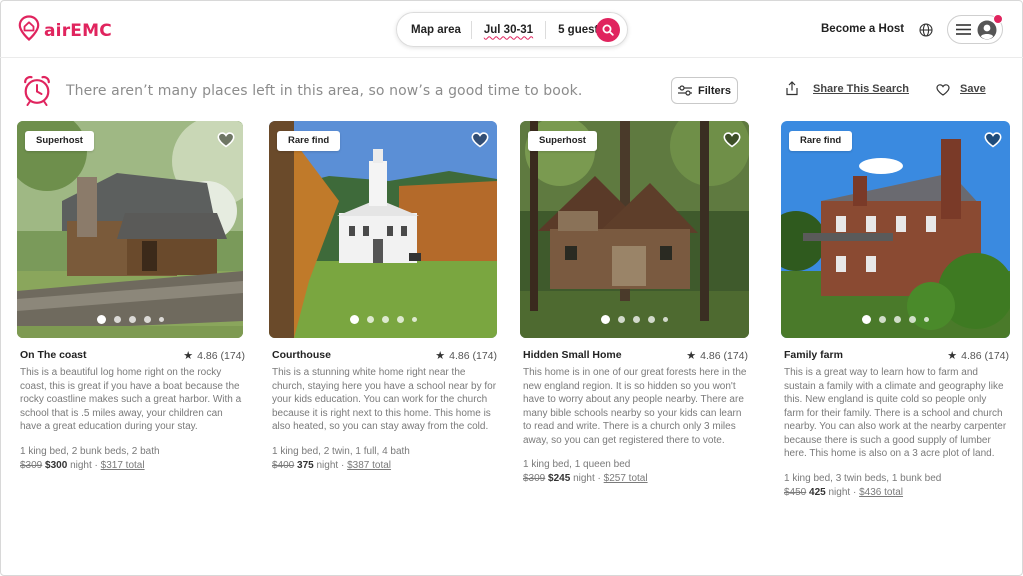 This screenshot has width=1023, height=576. What do you see at coordinates (626, 478) in the screenshot?
I see `total-price-link: $257 total` at bounding box center [626, 478].